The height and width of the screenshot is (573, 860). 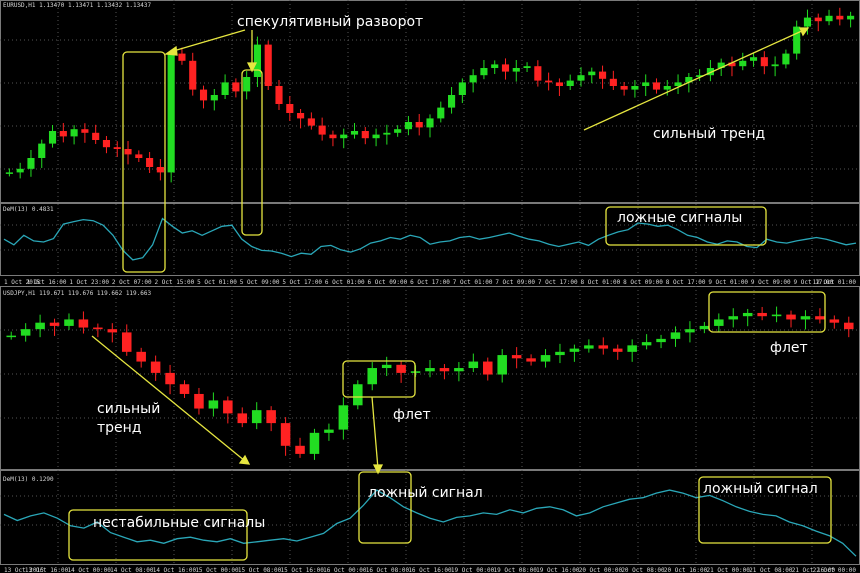 What do you see at coordinates (388, 282) in the screenshot?
I see `time-tick-label: 6 Oct 09:00` at bounding box center [388, 282].